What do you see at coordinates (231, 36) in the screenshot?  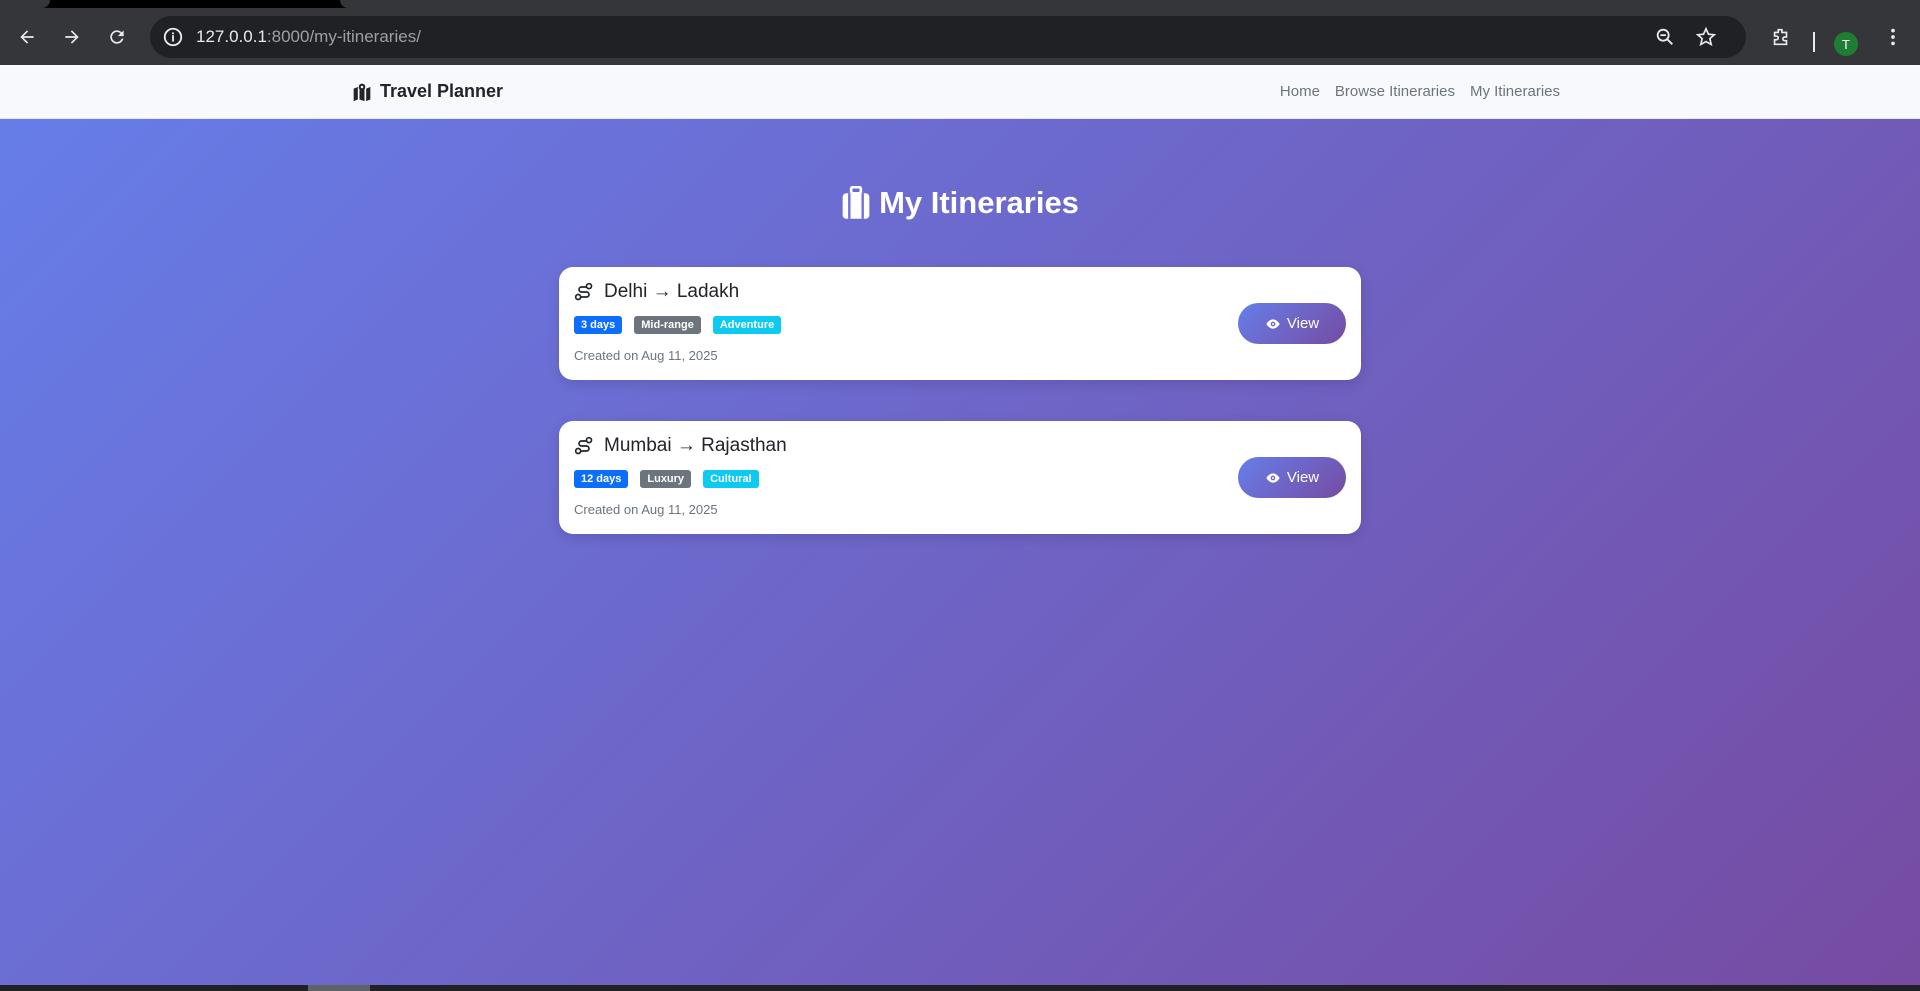 I see `url-host: 127.0.0.1` at bounding box center [231, 36].